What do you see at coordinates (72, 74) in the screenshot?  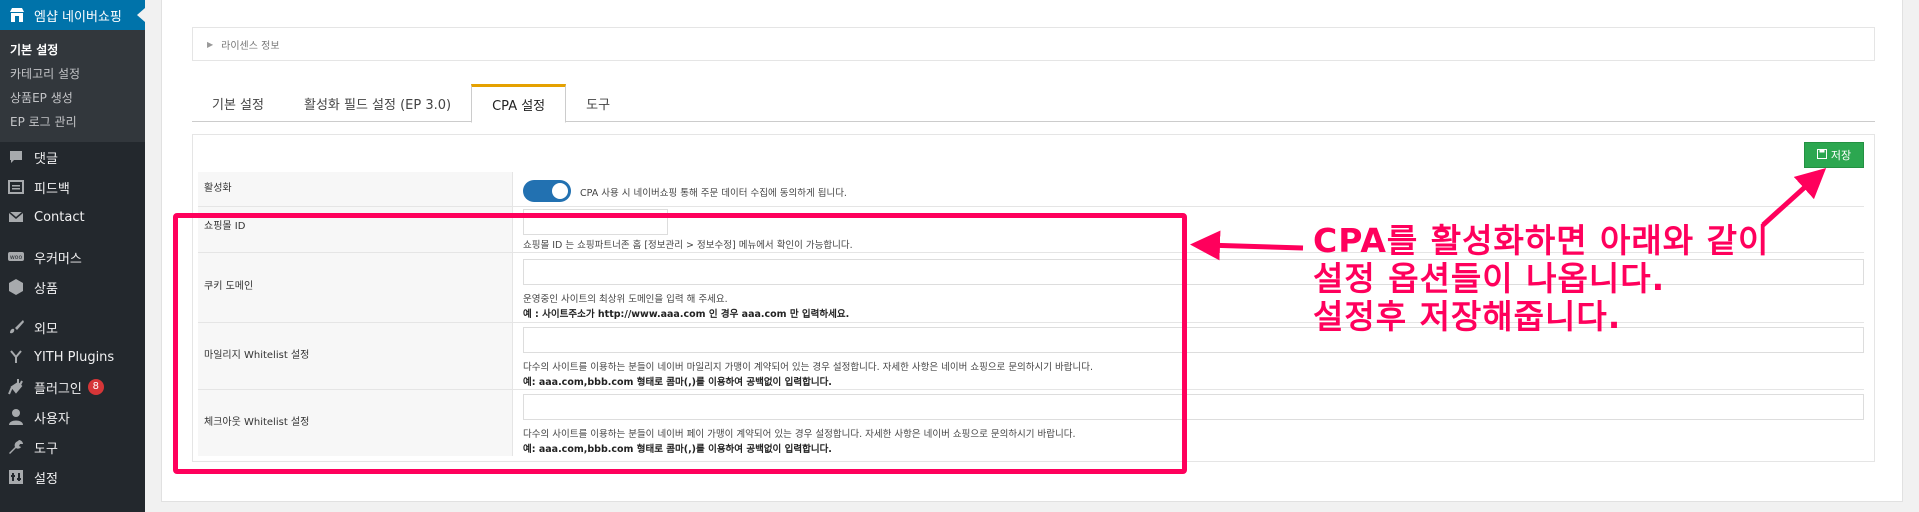 I see `submenu-category-settings: 카테고리 설정` at bounding box center [72, 74].